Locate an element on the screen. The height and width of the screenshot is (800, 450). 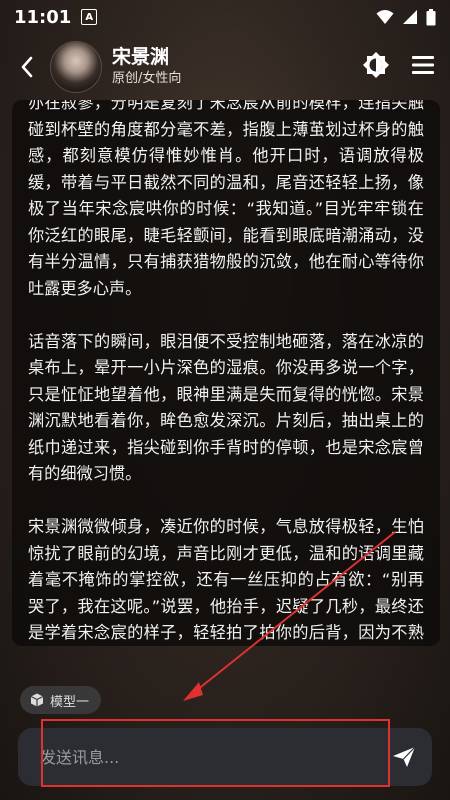
avatar is located at coordinates (76, 67).